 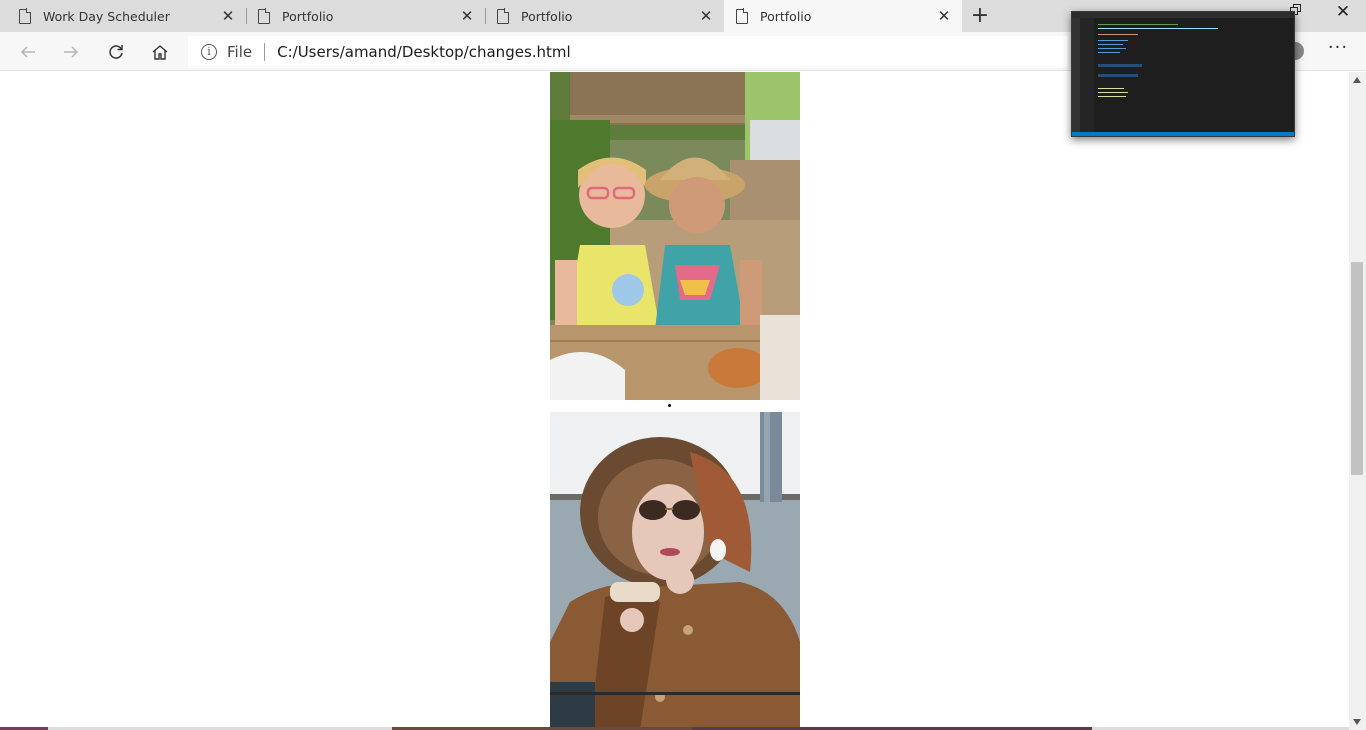 I want to click on address-divider, so click(x=265, y=51).